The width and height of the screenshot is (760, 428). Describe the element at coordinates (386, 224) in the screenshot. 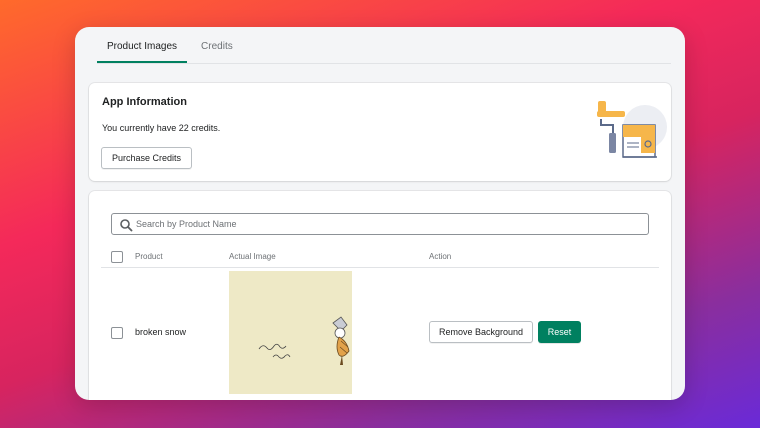

I see `search-input` at that location.